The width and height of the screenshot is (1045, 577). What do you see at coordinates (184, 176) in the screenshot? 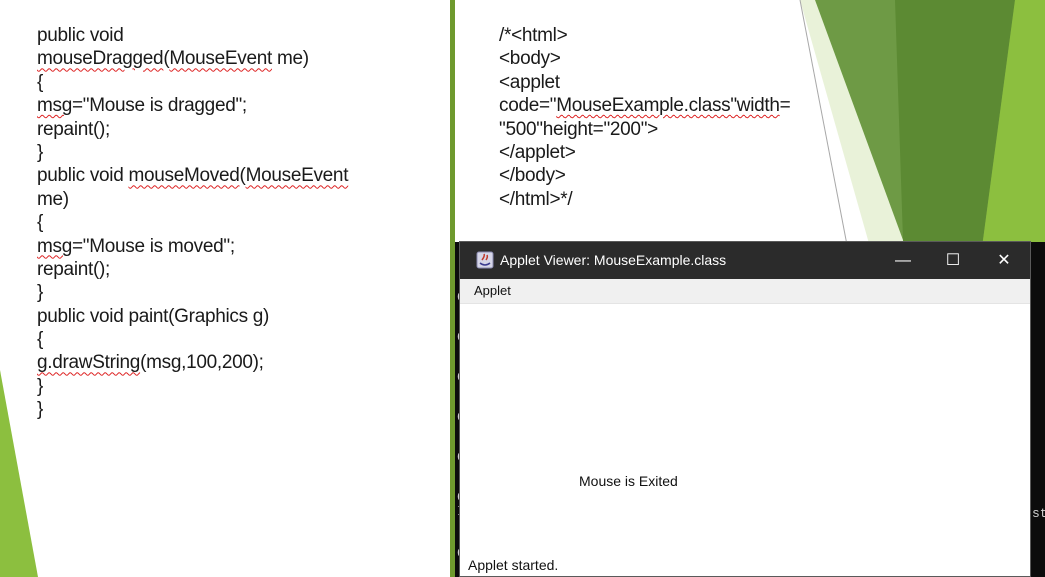
I see `code-token-flagged: mouseMoved` at bounding box center [184, 176].